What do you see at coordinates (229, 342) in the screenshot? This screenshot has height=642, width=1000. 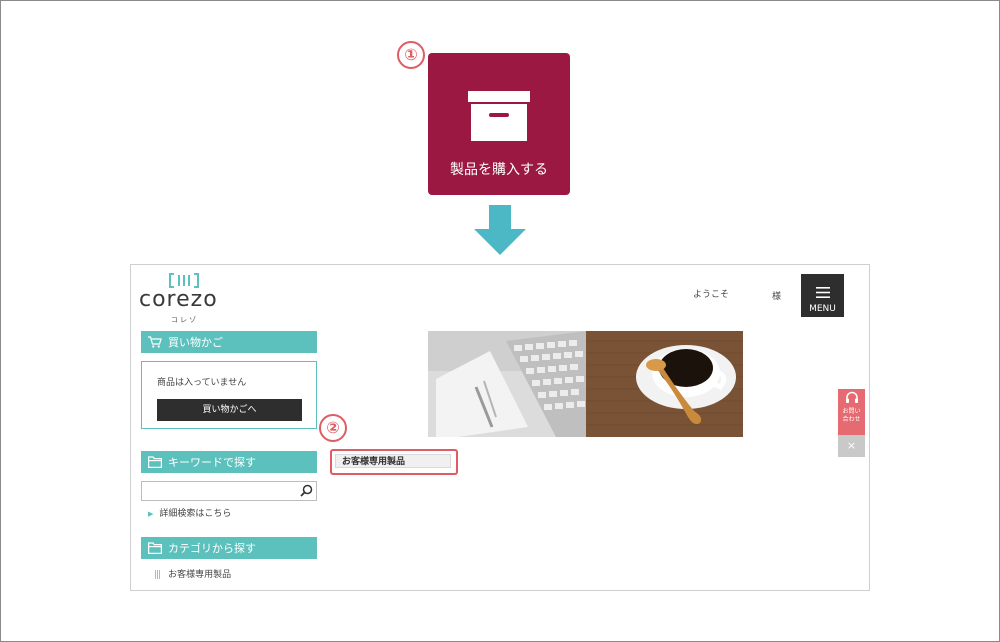 I see `cart-heading: 買い物かご` at bounding box center [229, 342].